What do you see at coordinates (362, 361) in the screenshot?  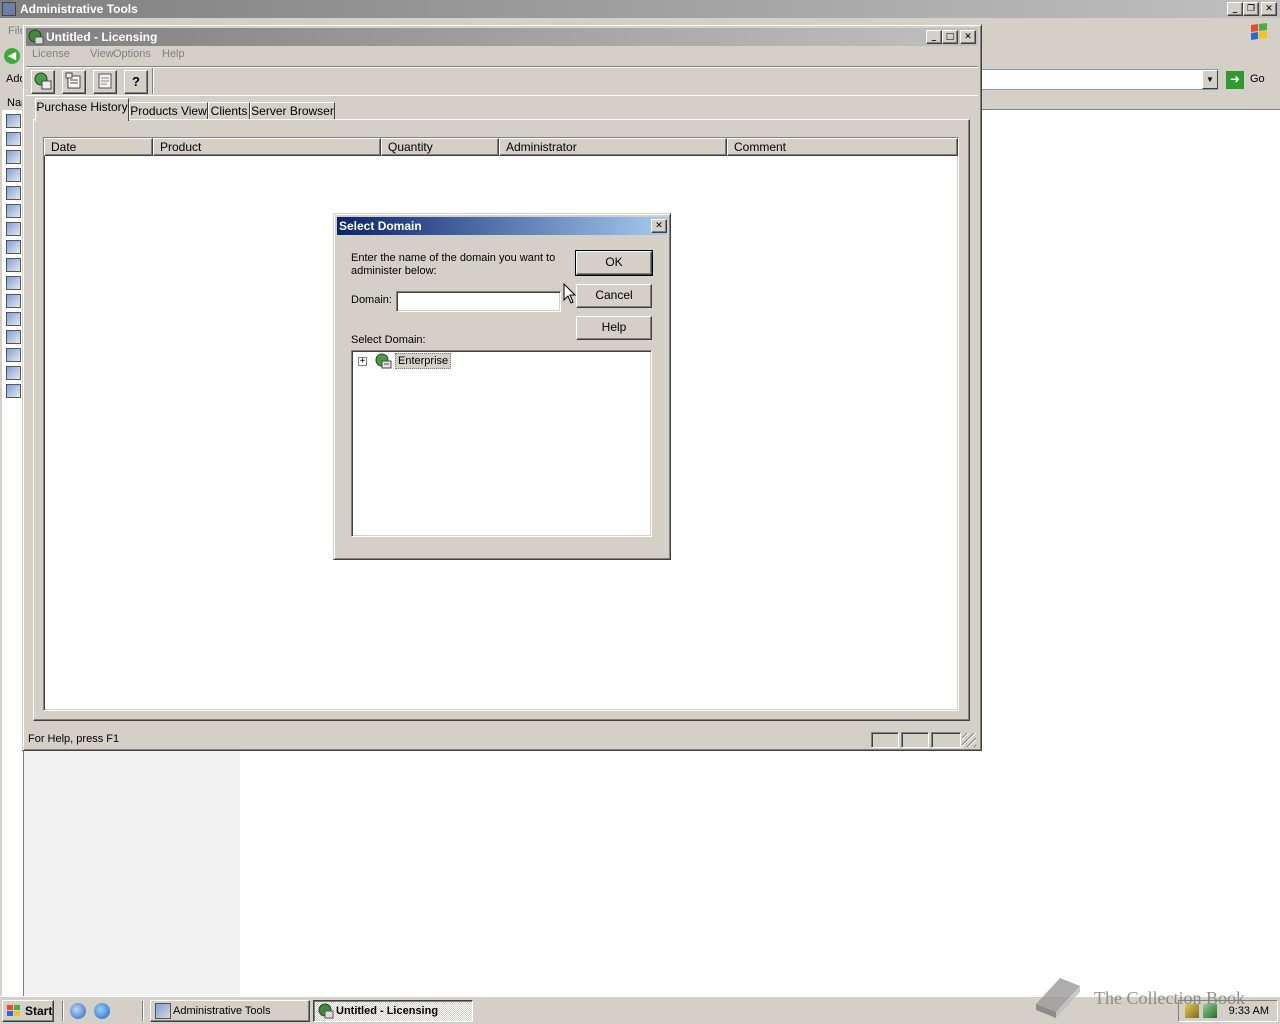 I see `expand-icon: +` at bounding box center [362, 361].